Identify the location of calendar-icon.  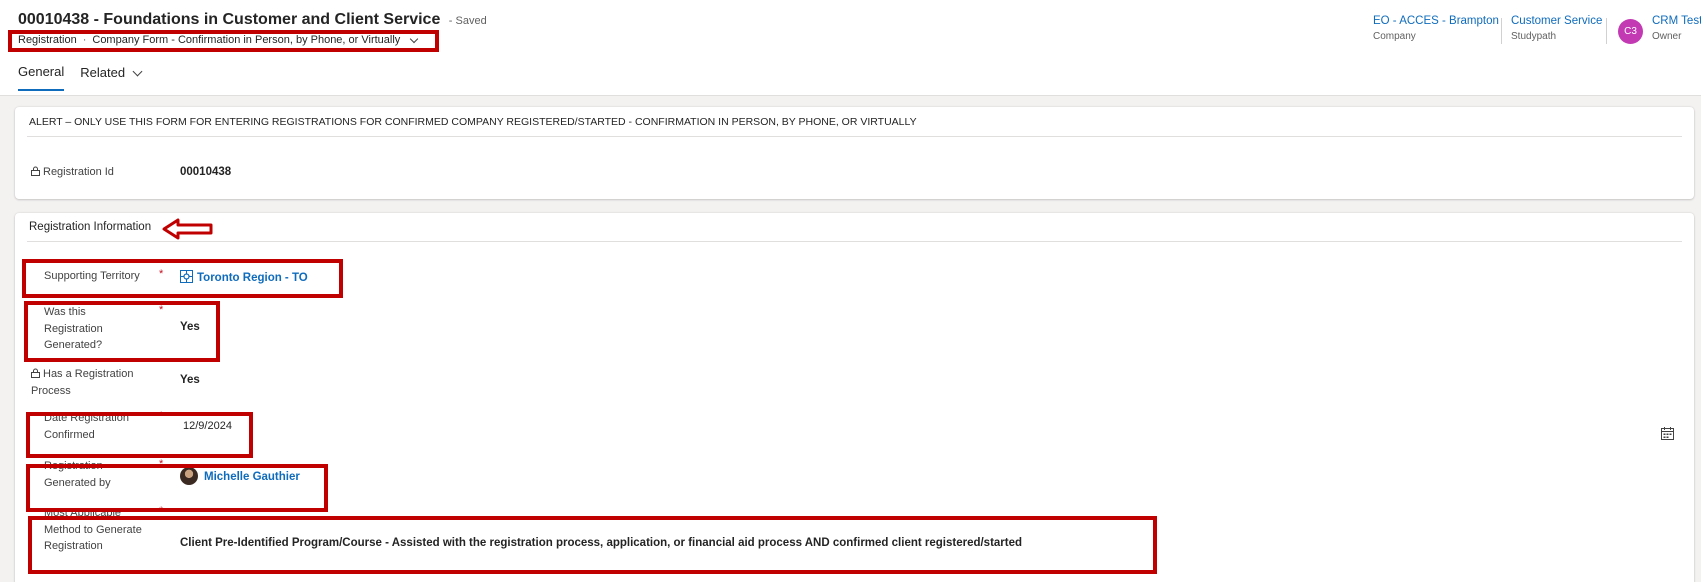
(1667, 433).